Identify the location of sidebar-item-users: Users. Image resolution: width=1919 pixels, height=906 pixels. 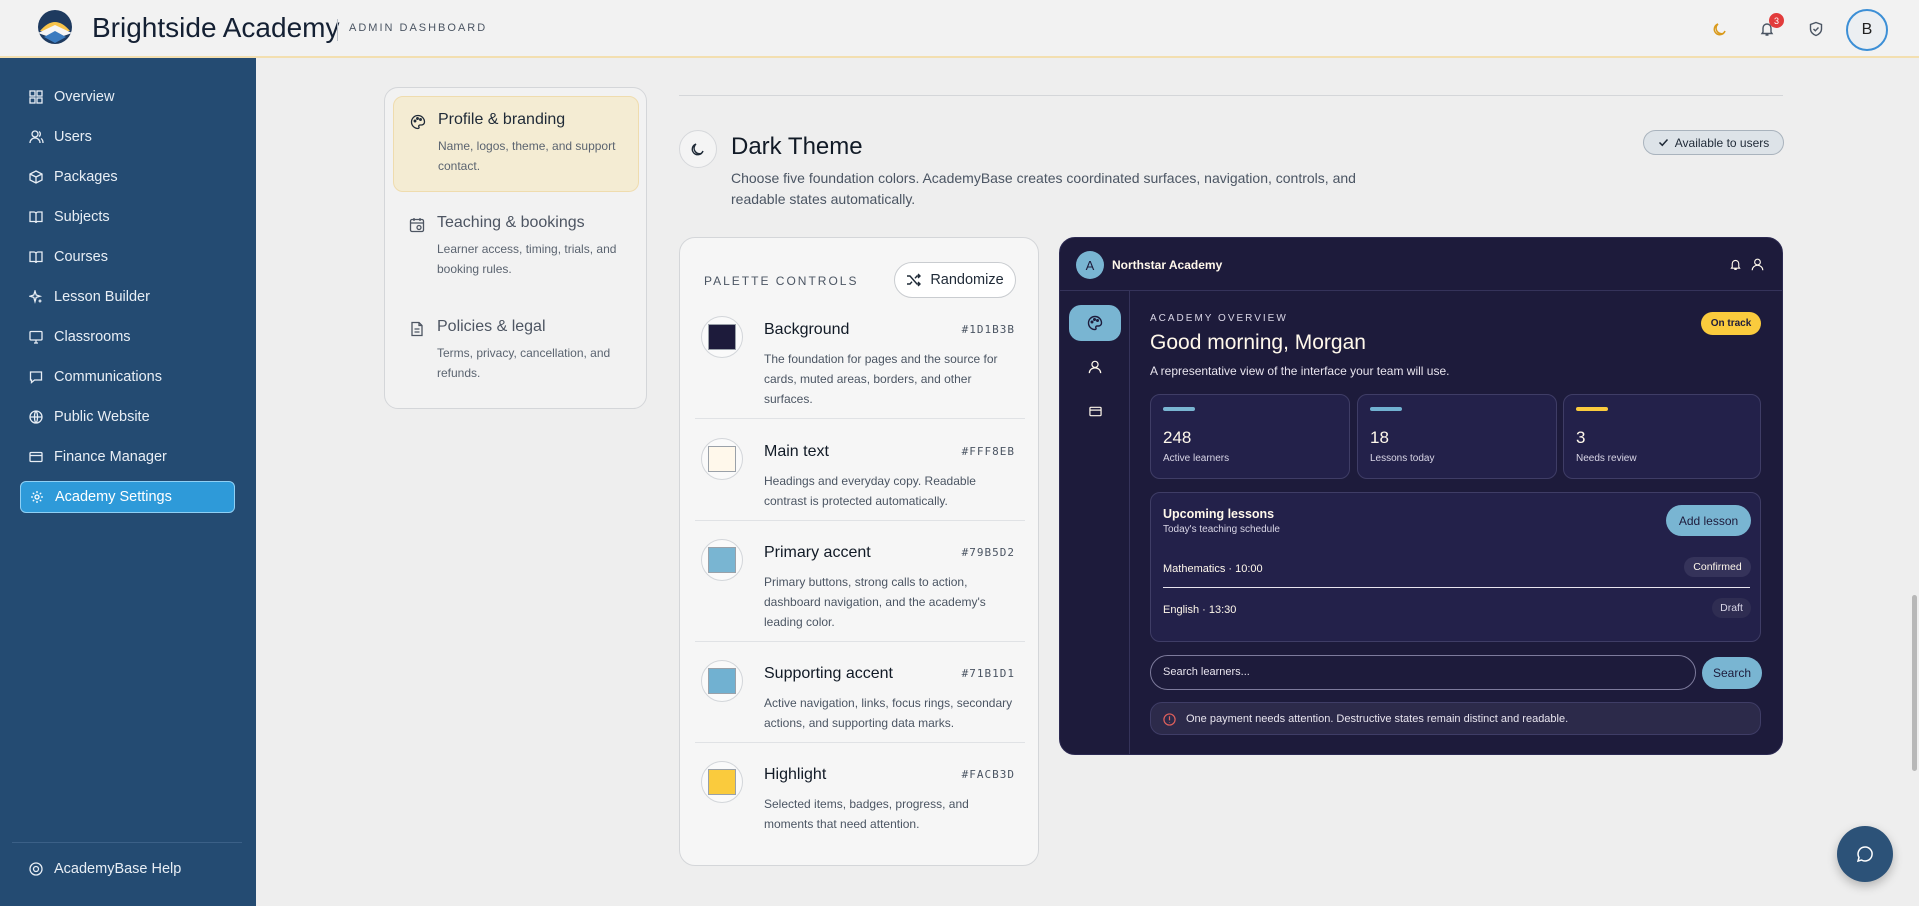
(127, 137).